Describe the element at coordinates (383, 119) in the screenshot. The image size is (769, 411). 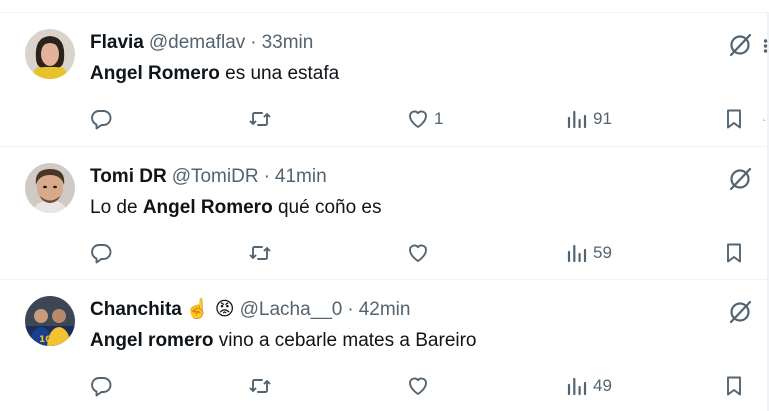
I see `tweet-actions: 1 91` at that location.